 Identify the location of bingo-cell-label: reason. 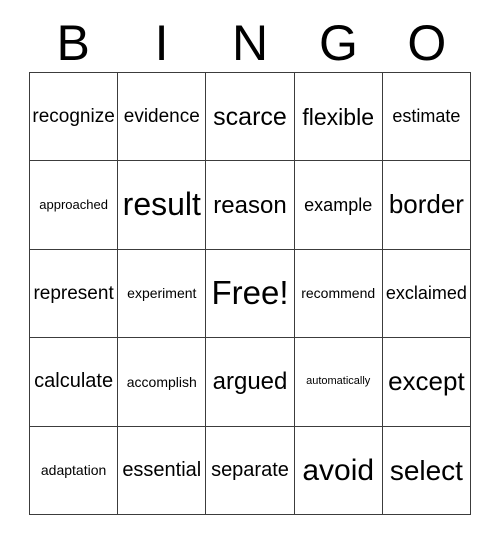
(250, 205).